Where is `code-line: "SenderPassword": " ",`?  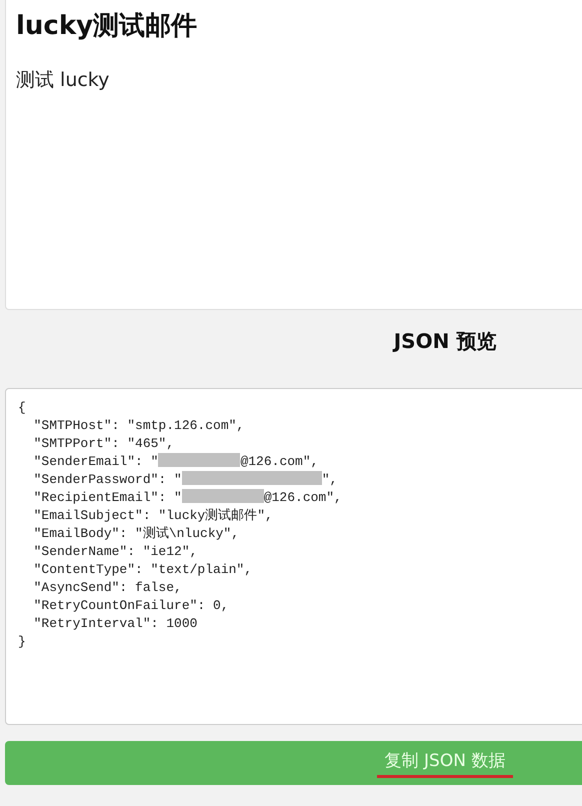
code-line: "SenderPassword": " ", is located at coordinates (185, 480).